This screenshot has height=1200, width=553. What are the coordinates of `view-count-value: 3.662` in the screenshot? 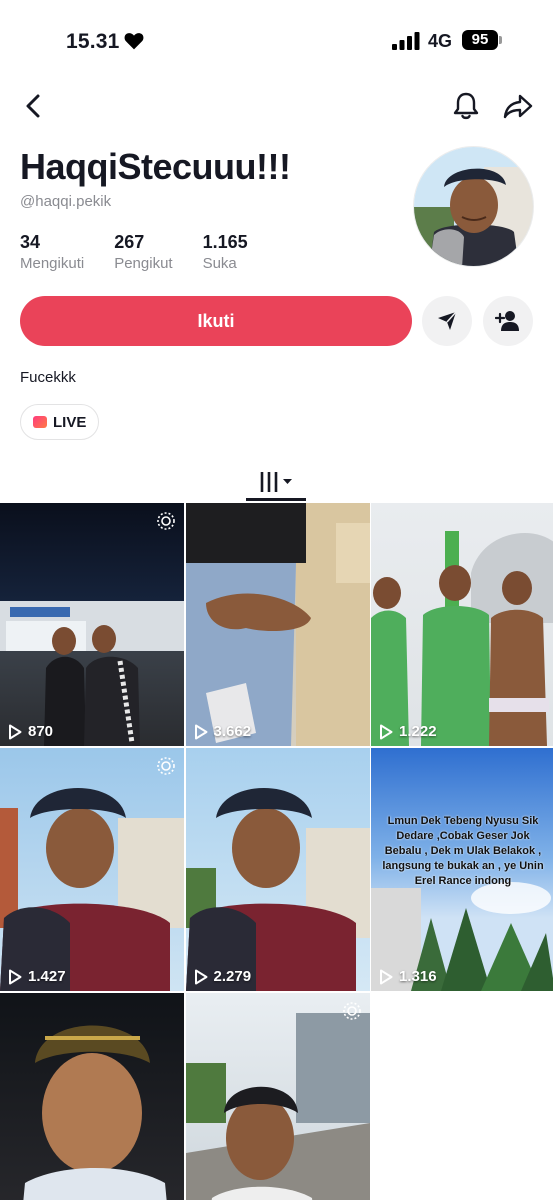 It's located at (232, 731).